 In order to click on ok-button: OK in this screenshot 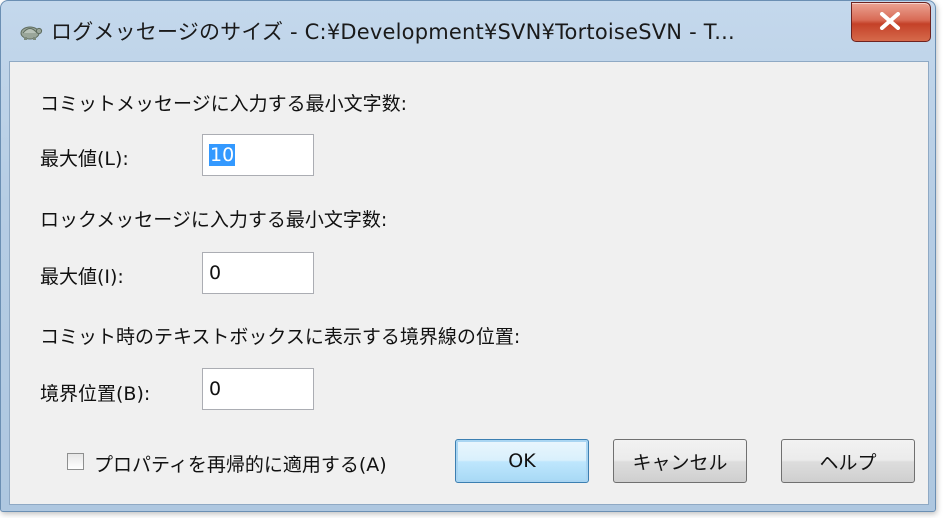, I will do `click(522, 461)`.